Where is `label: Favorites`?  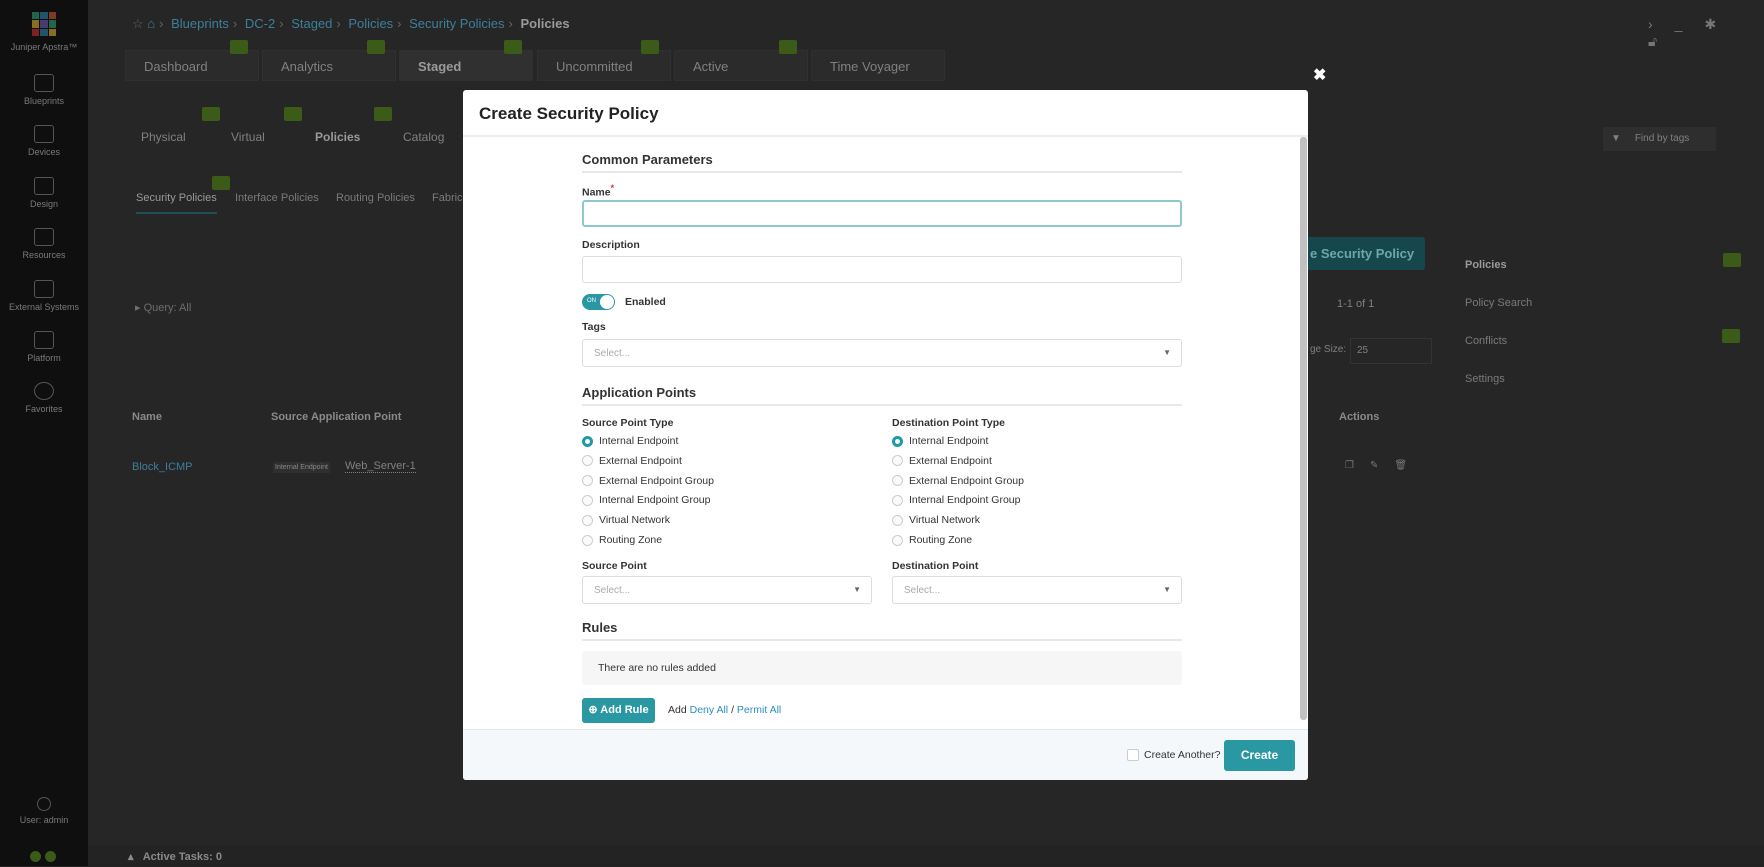
label: Favorites is located at coordinates (44, 409).